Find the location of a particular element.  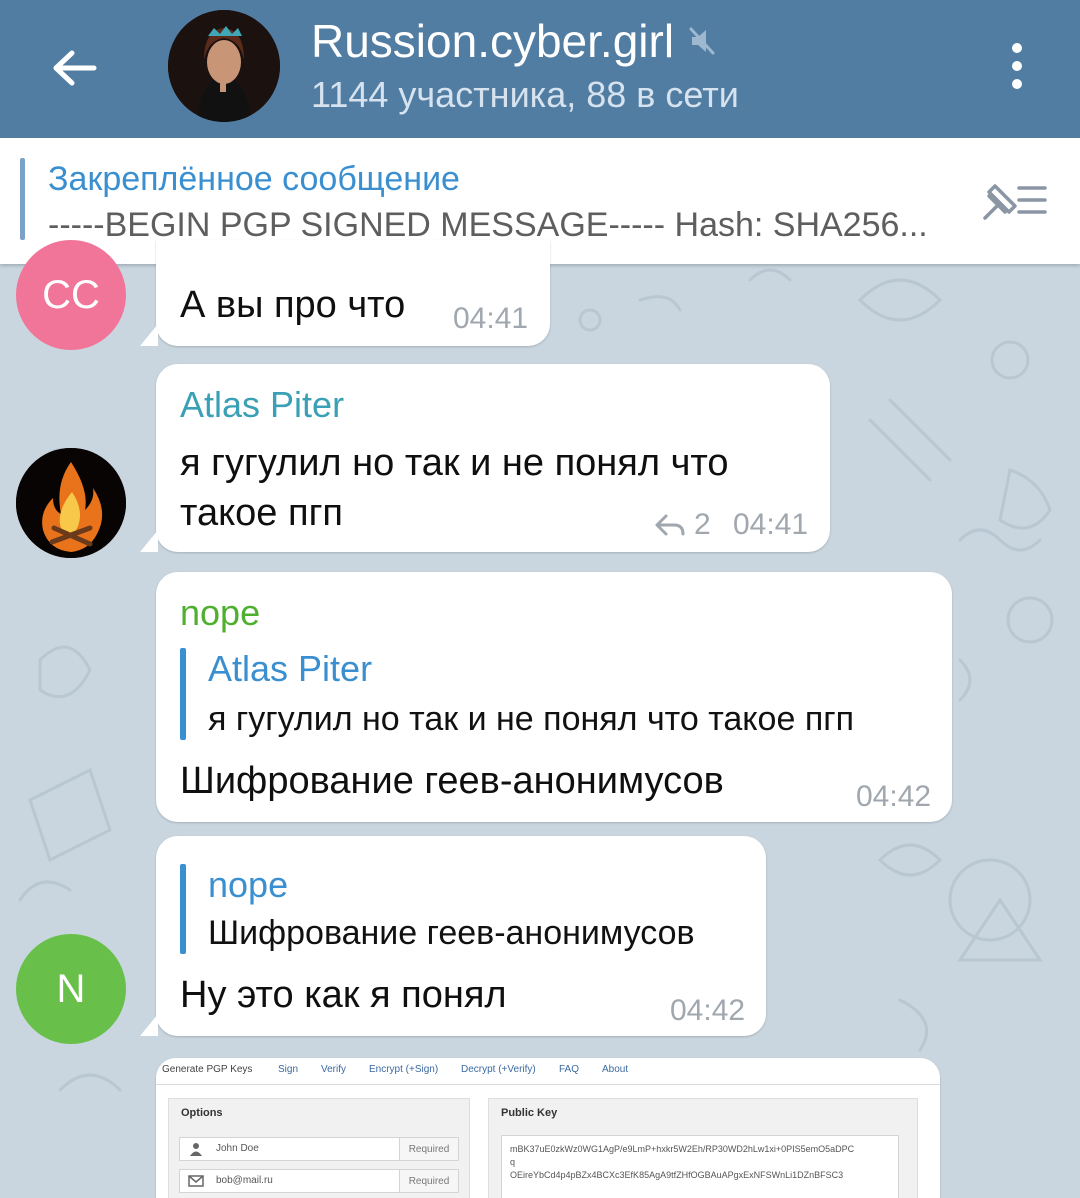

screenshot-email-field: bob@mail.ru Required is located at coordinates (319, 1181).